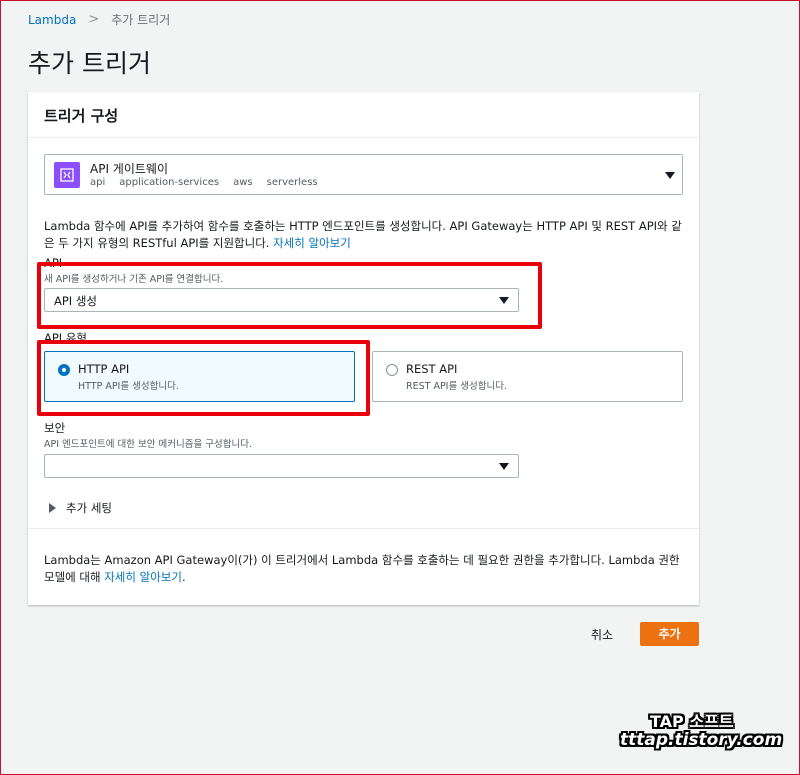 The width and height of the screenshot is (800, 775). I want to click on additional-settings-toggle: 추가 세팅, so click(80, 508).